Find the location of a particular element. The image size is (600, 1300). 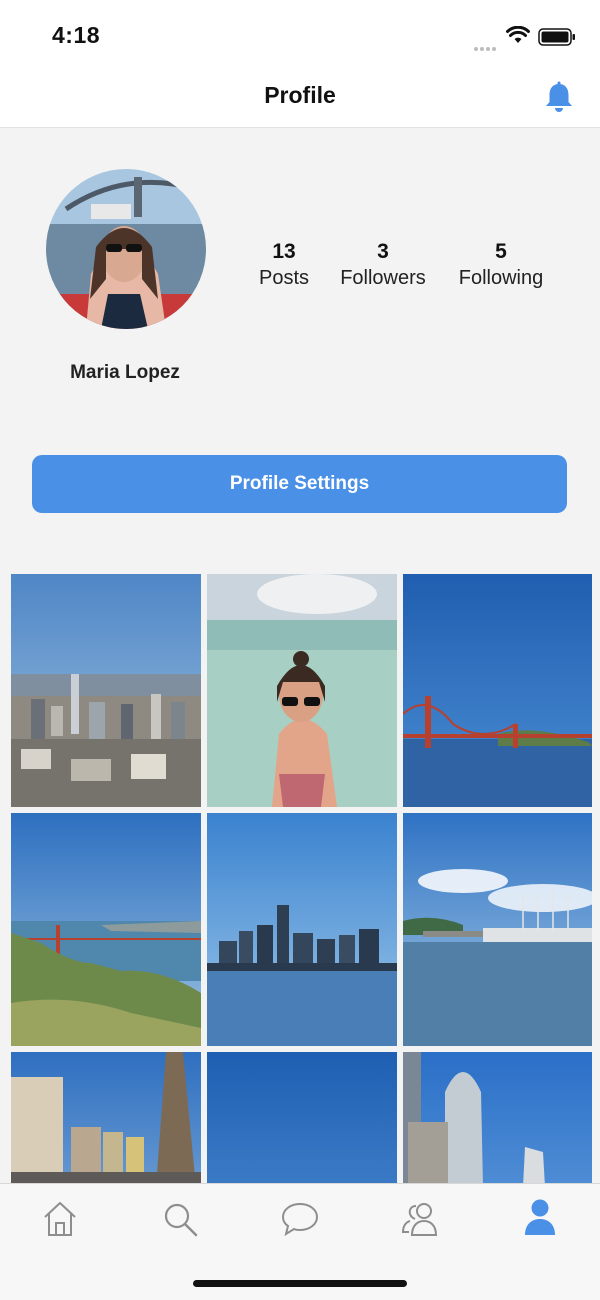

page-title: Profile is located at coordinates (300, 95).